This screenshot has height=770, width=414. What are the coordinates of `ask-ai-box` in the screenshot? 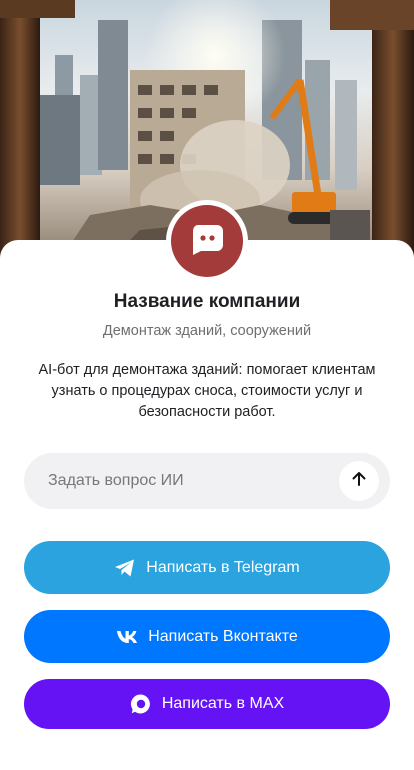 It's located at (207, 481).